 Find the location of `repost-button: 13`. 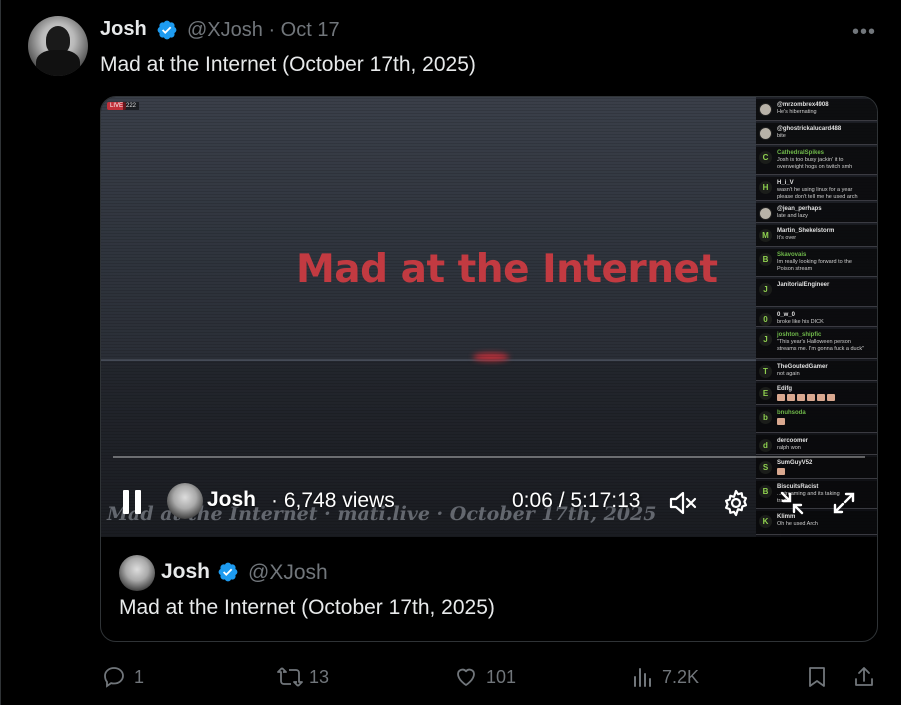

repost-button: 13 is located at coordinates (303, 677).